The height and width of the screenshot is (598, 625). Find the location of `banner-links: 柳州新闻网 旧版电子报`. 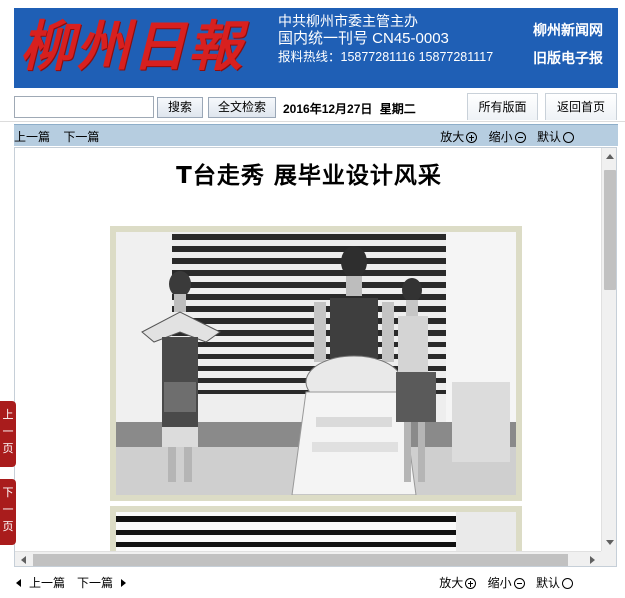

banner-links: 柳州新闻网 旧版电子报 is located at coordinates (568, 44).